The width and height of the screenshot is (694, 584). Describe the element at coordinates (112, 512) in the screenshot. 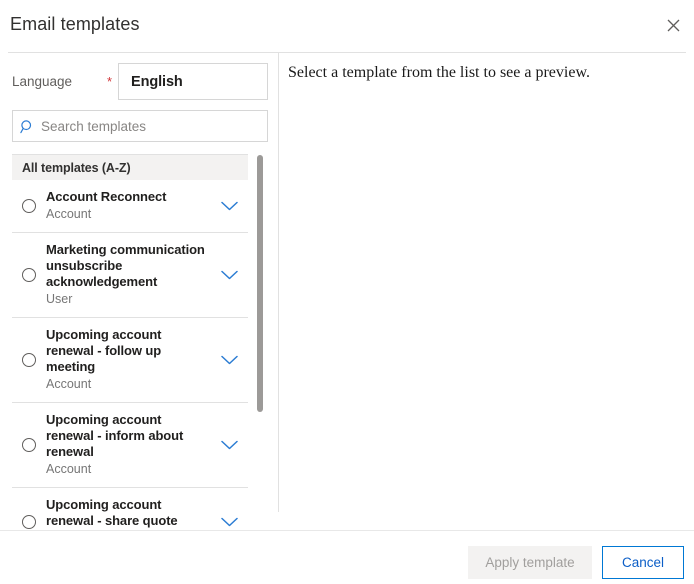

I see `template-title: Upcoming account renewal - share quote` at that location.